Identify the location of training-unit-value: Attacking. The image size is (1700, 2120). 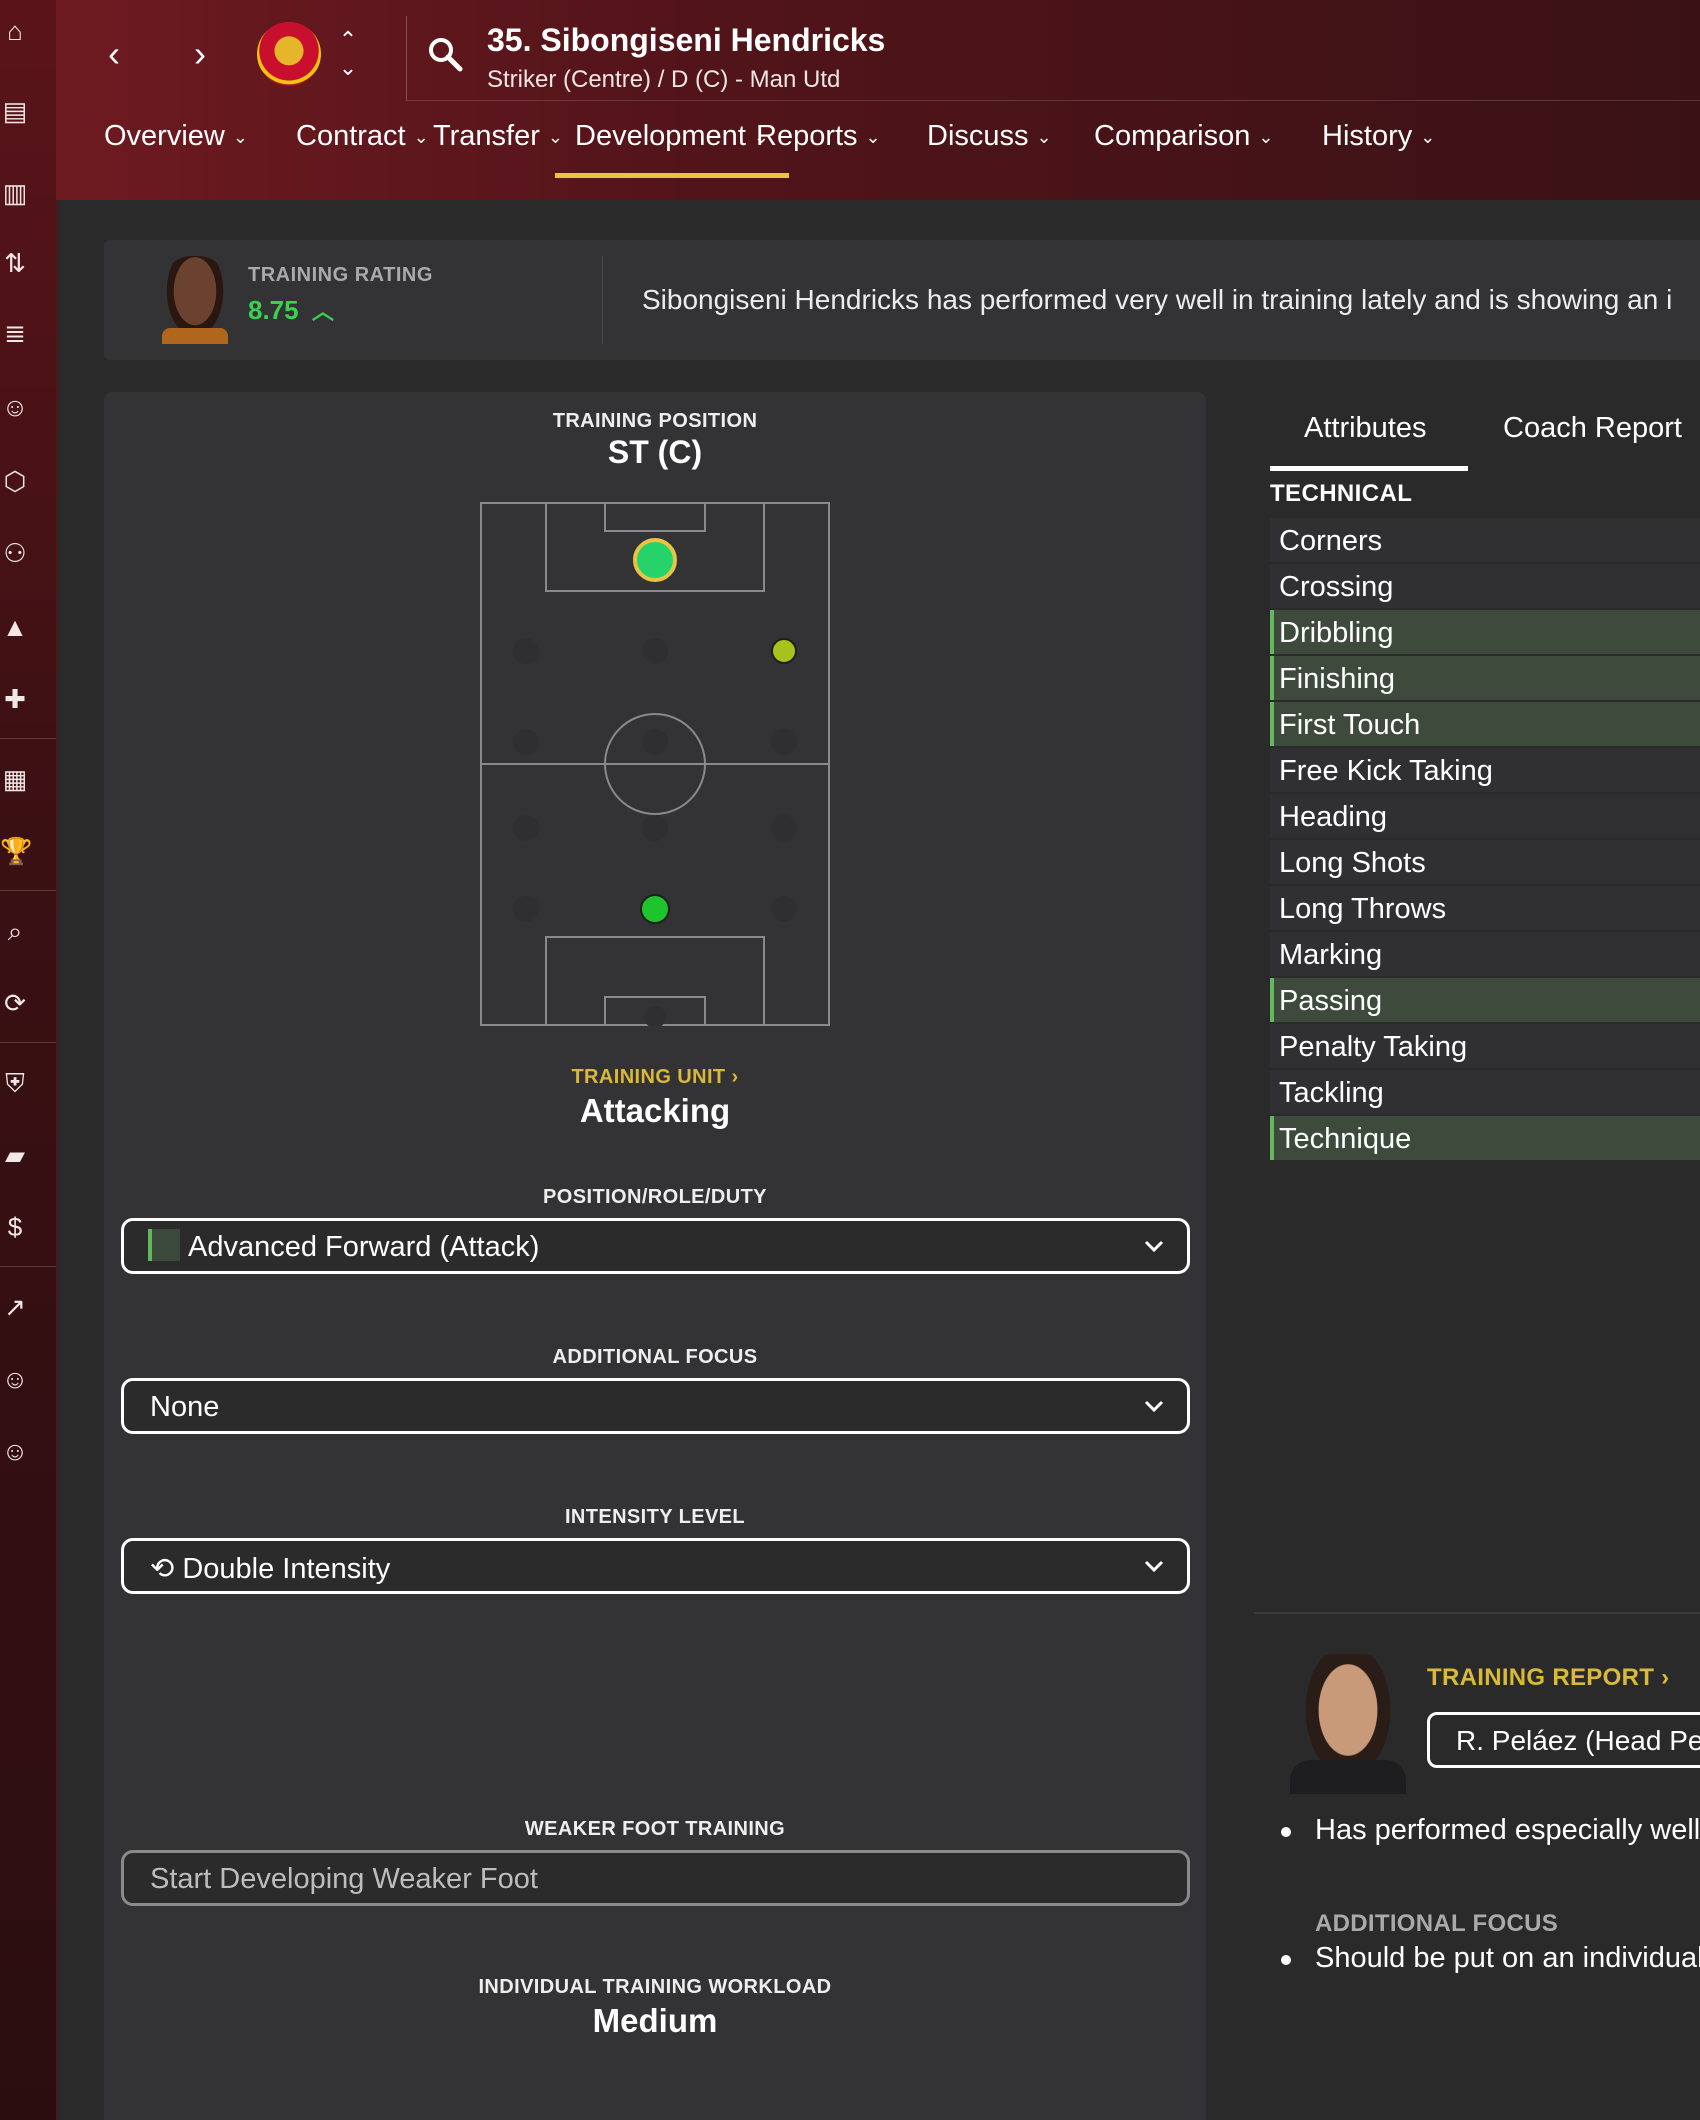
(655, 1110).